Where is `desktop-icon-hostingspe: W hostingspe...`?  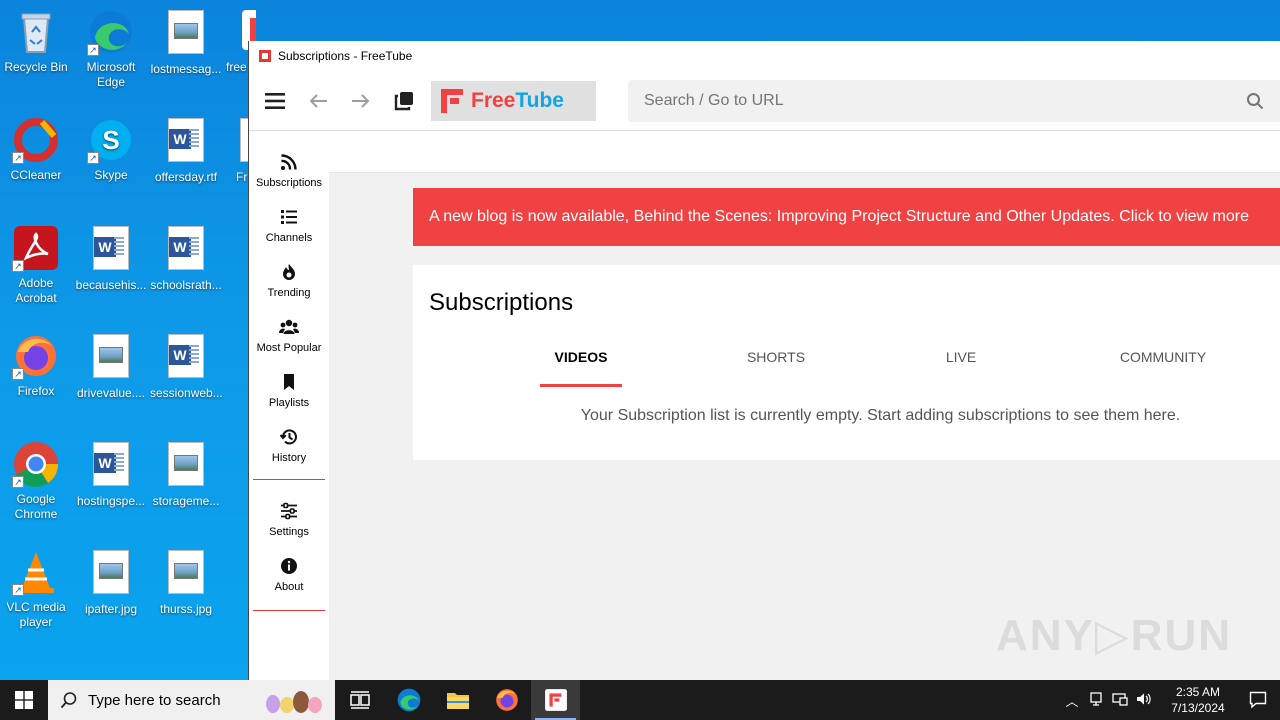
desktop-icon-hostingspe: W hostingspe... is located at coordinates (111, 474).